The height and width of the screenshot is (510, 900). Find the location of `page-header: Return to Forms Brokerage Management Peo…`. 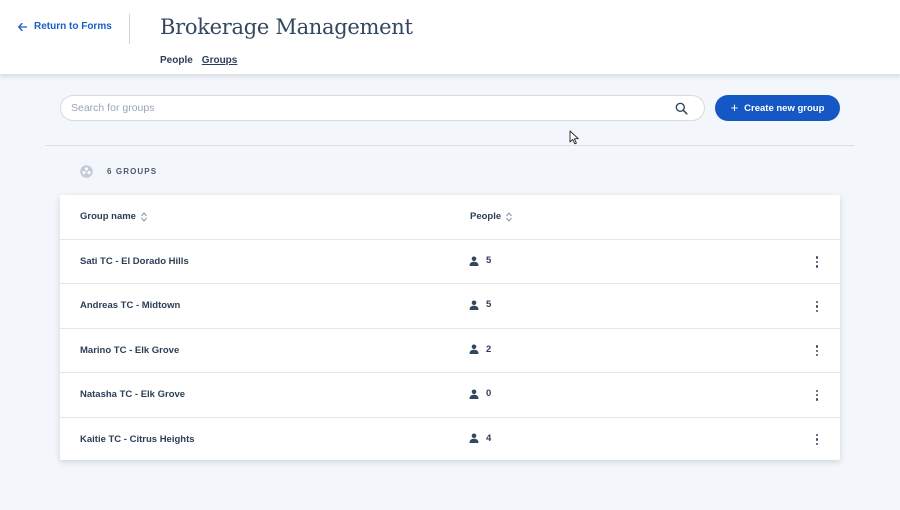

page-header: Return to Forms Brokerage Management Peo… is located at coordinates (450, 37).